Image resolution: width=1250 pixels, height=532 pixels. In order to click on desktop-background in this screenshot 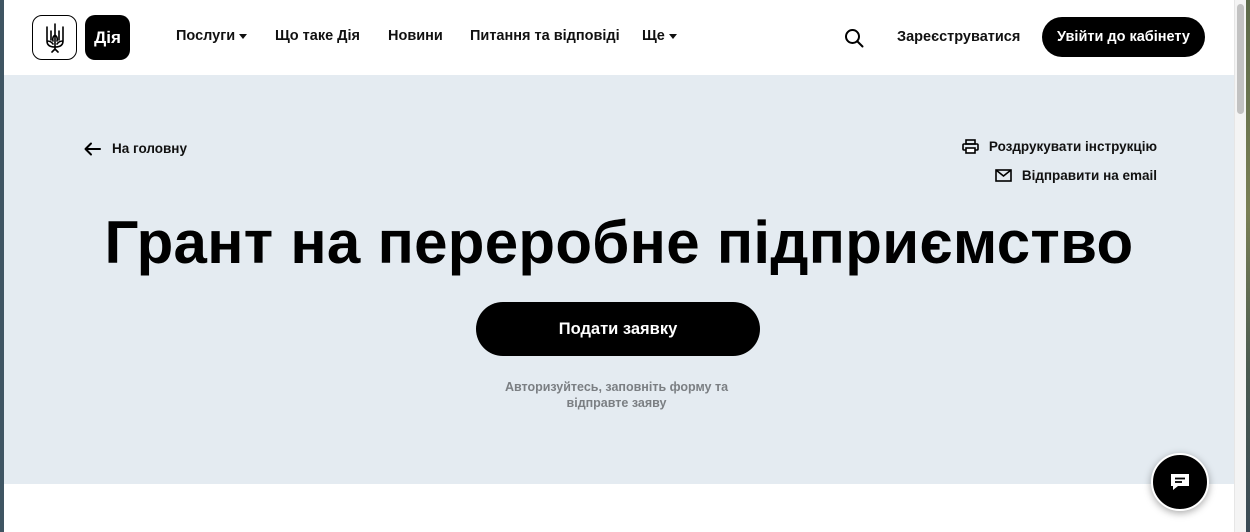, I will do `click(1248, 266)`.